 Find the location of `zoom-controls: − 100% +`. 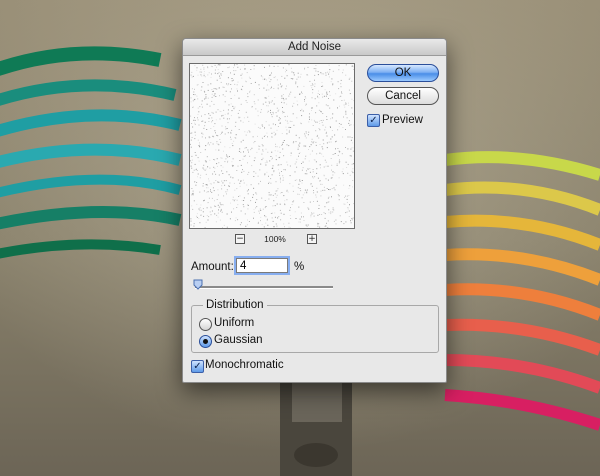

zoom-controls: − 100% + is located at coordinates (272, 240).